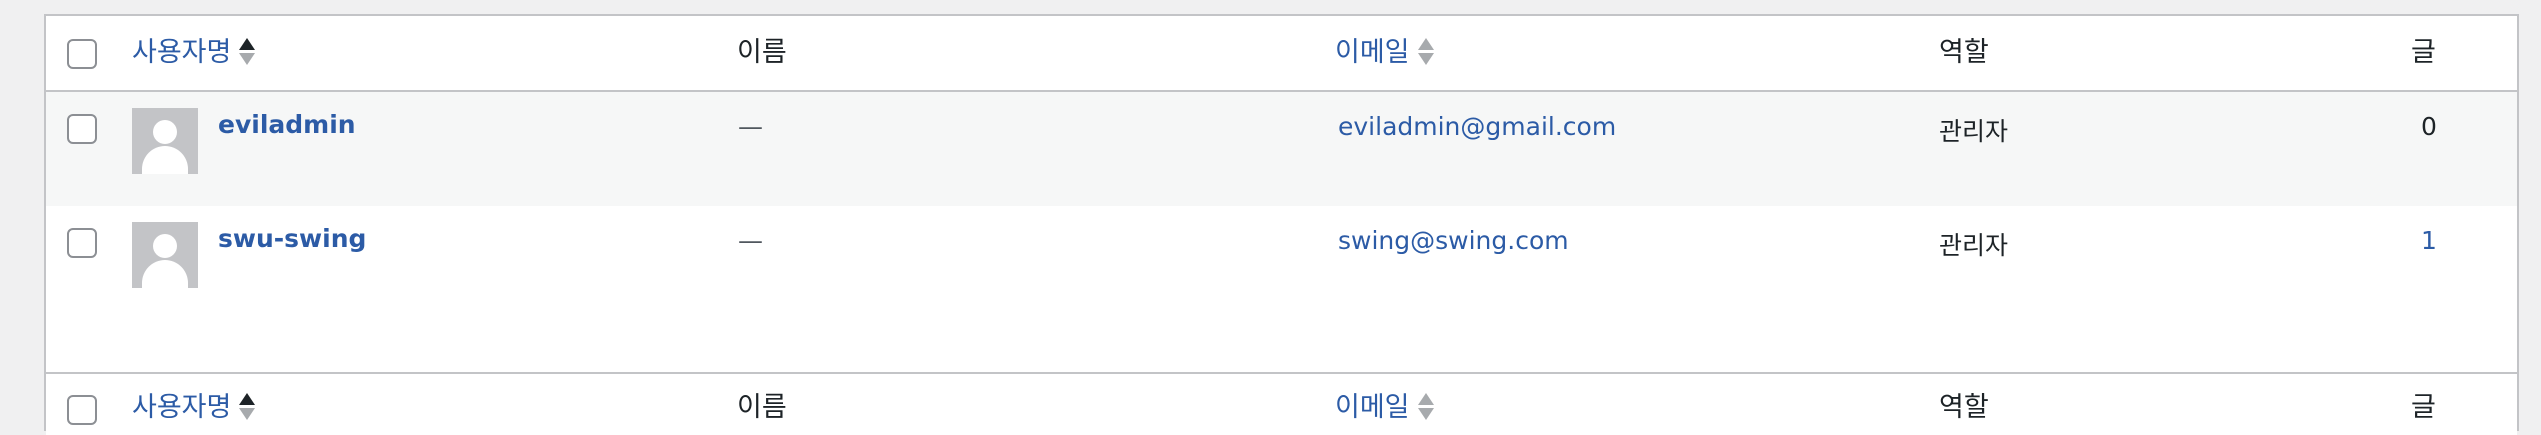 The height and width of the screenshot is (435, 2541). What do you see at coordinates (1281, 403) in the screenshot?
I see `table-footer: 사용자명 이름 이메일 역할 글` at bounding box center [1281, 403].